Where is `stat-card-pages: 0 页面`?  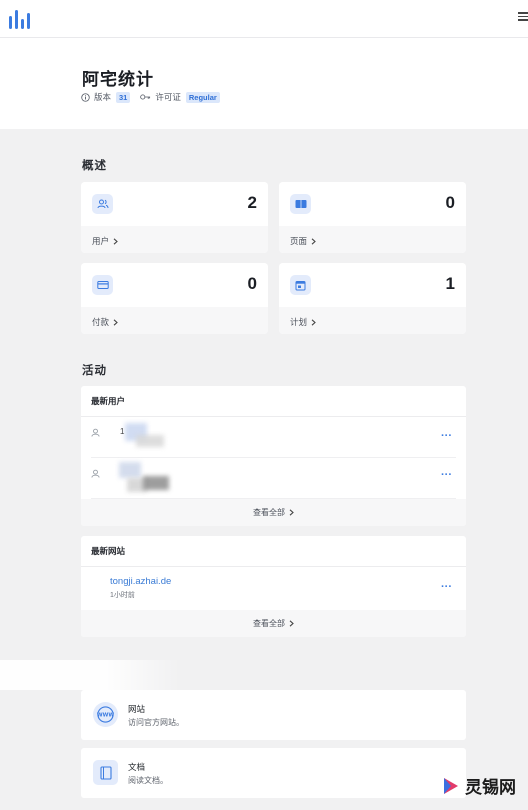 stat-card-pages: 0 页面 is located at coordinates (372, 217).